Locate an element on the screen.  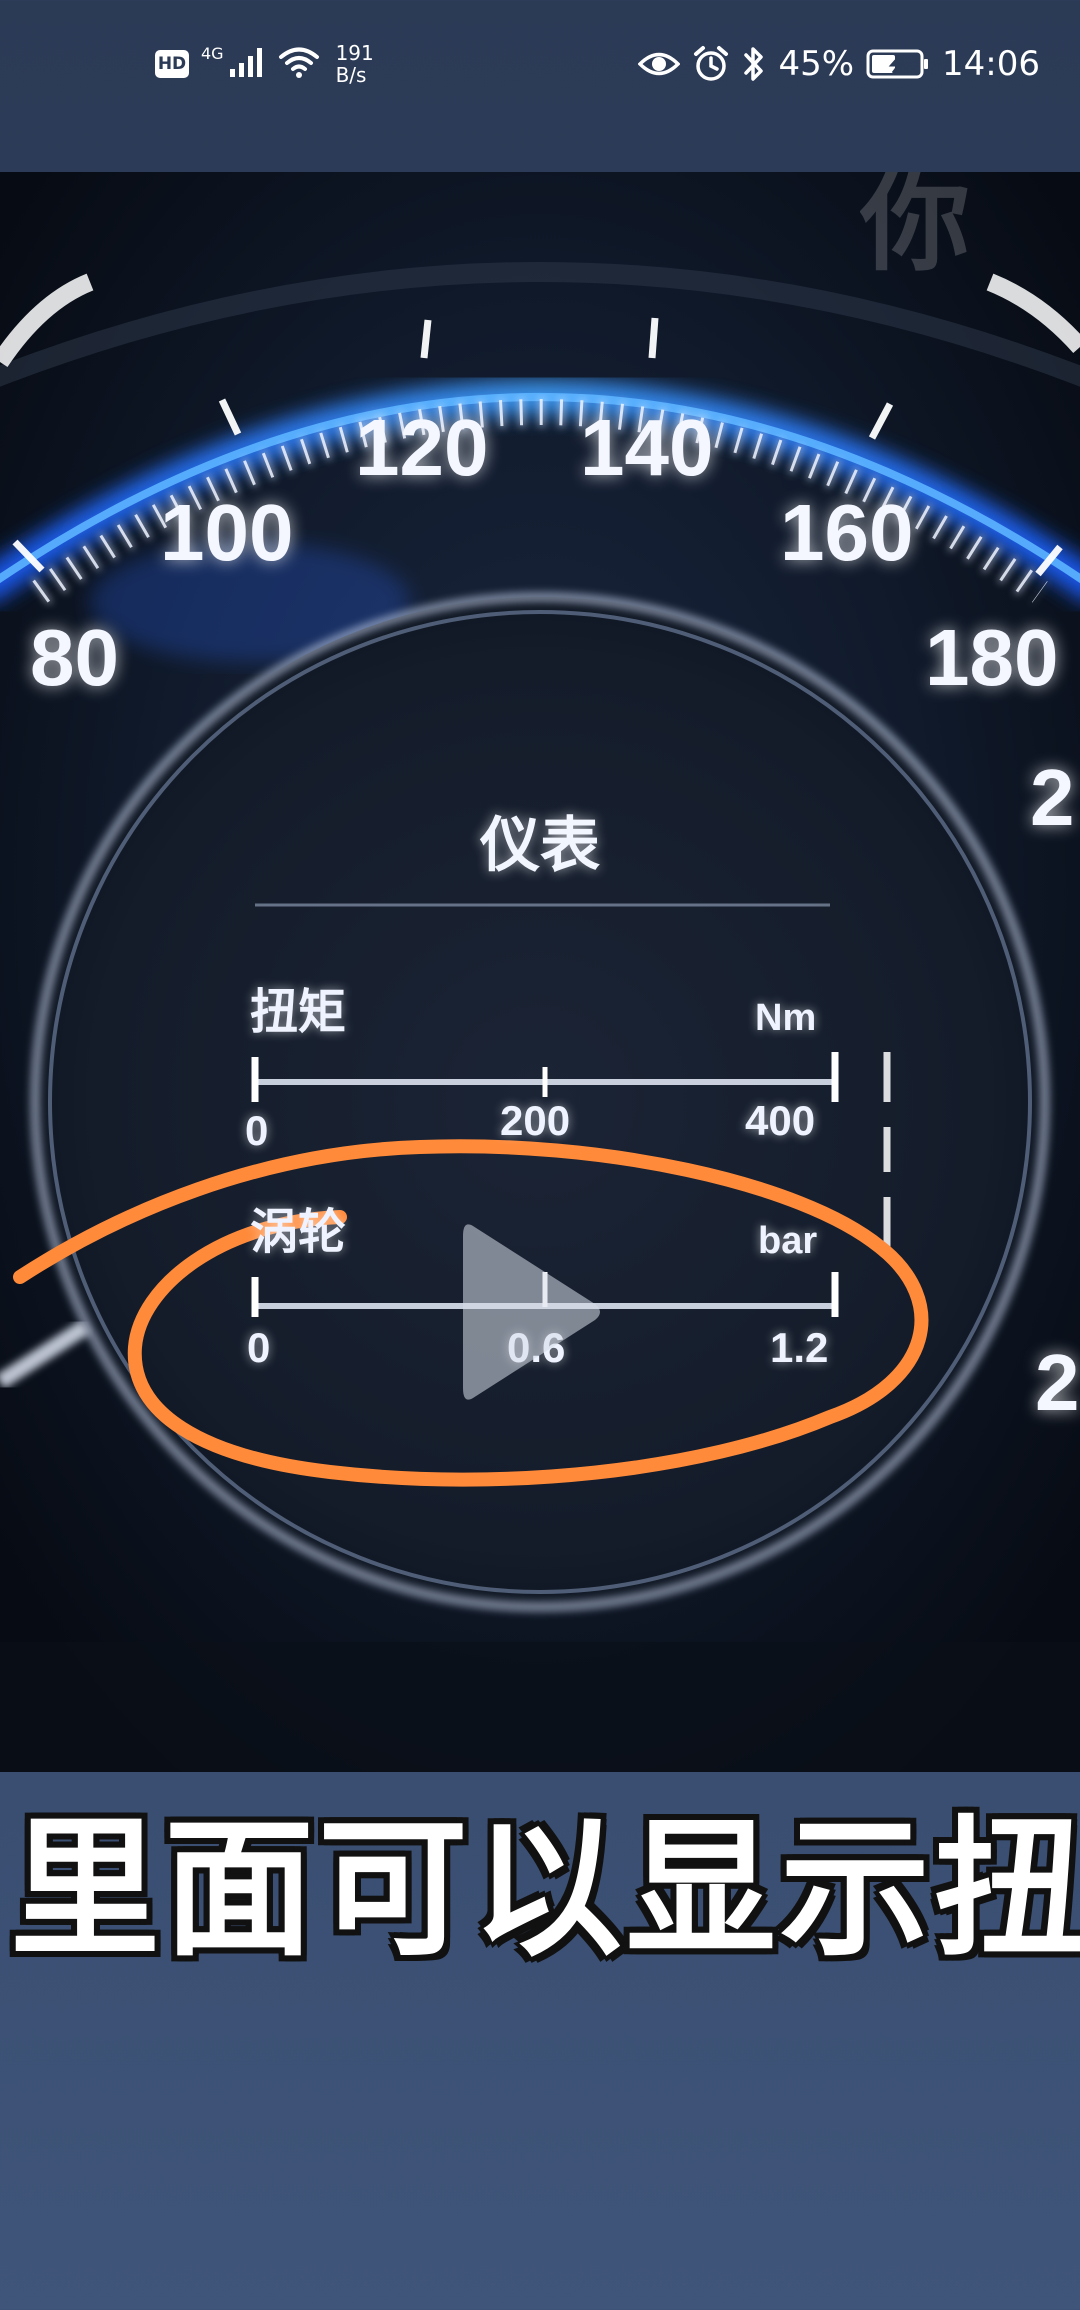
torque-tick-label: 0 is located at coordinates (257, 1130).